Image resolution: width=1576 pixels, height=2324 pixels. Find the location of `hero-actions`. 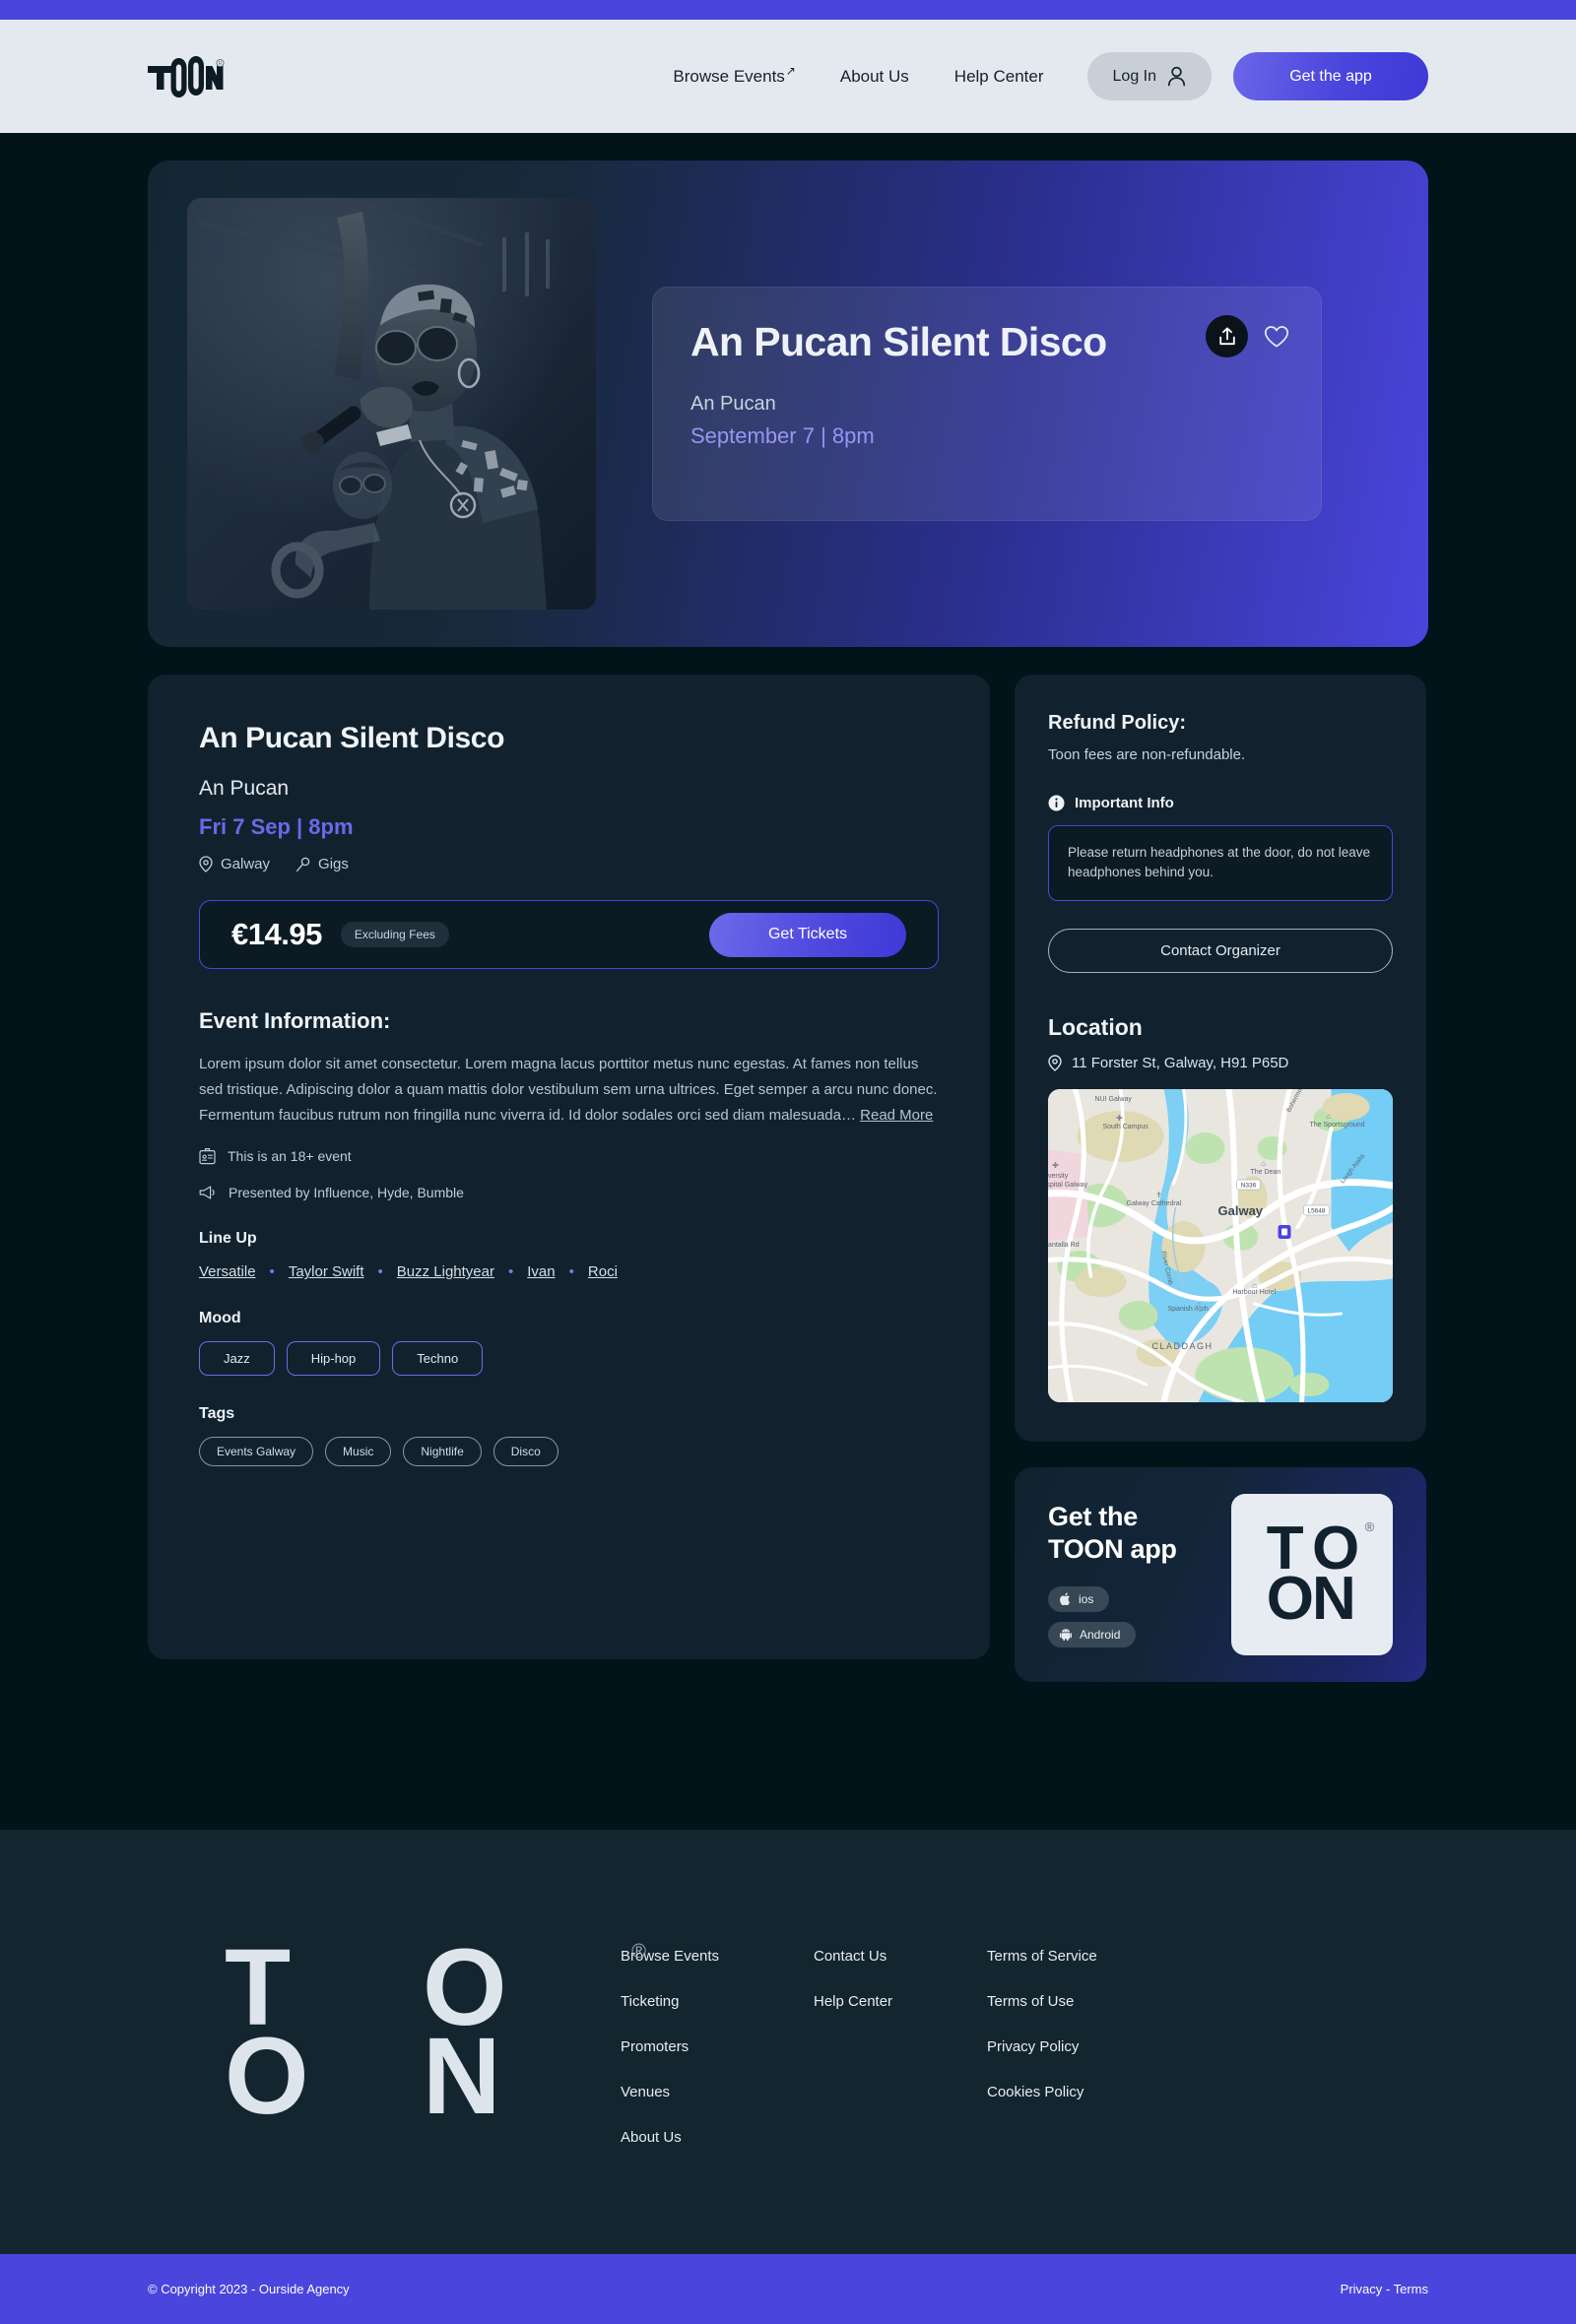

hero-actions is located at coordinates (1247, 336).